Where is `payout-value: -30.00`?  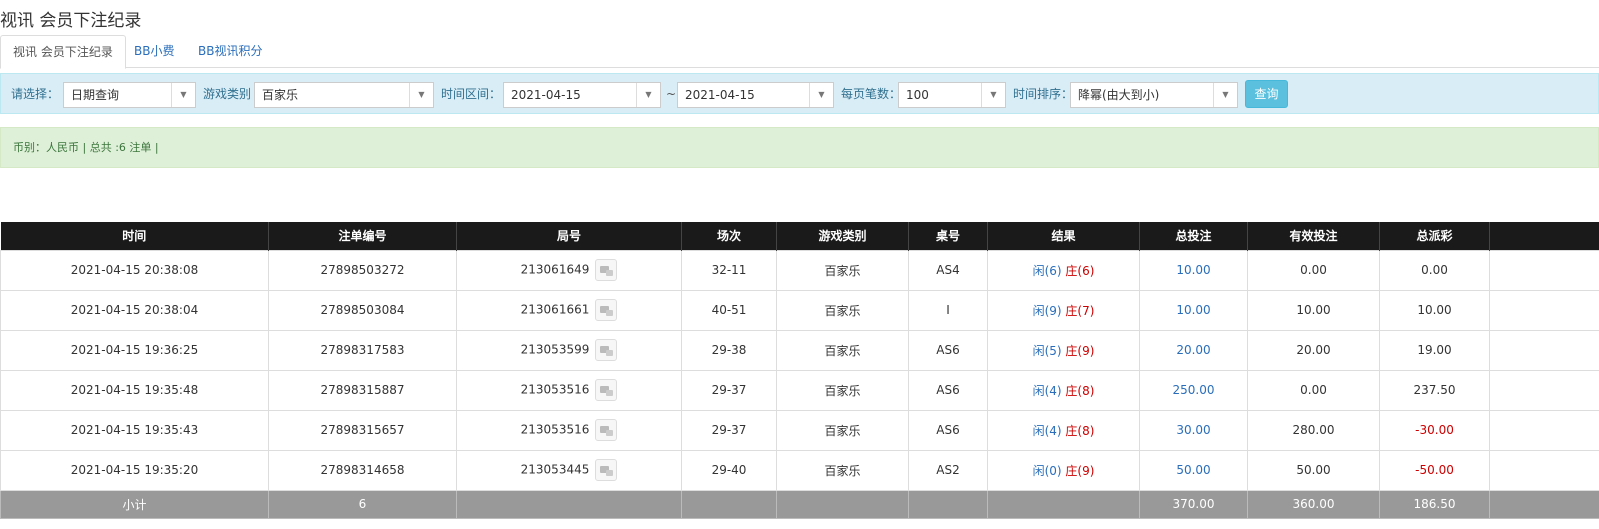
payout-value: -30.00 is located at coordinates (1434, 430).